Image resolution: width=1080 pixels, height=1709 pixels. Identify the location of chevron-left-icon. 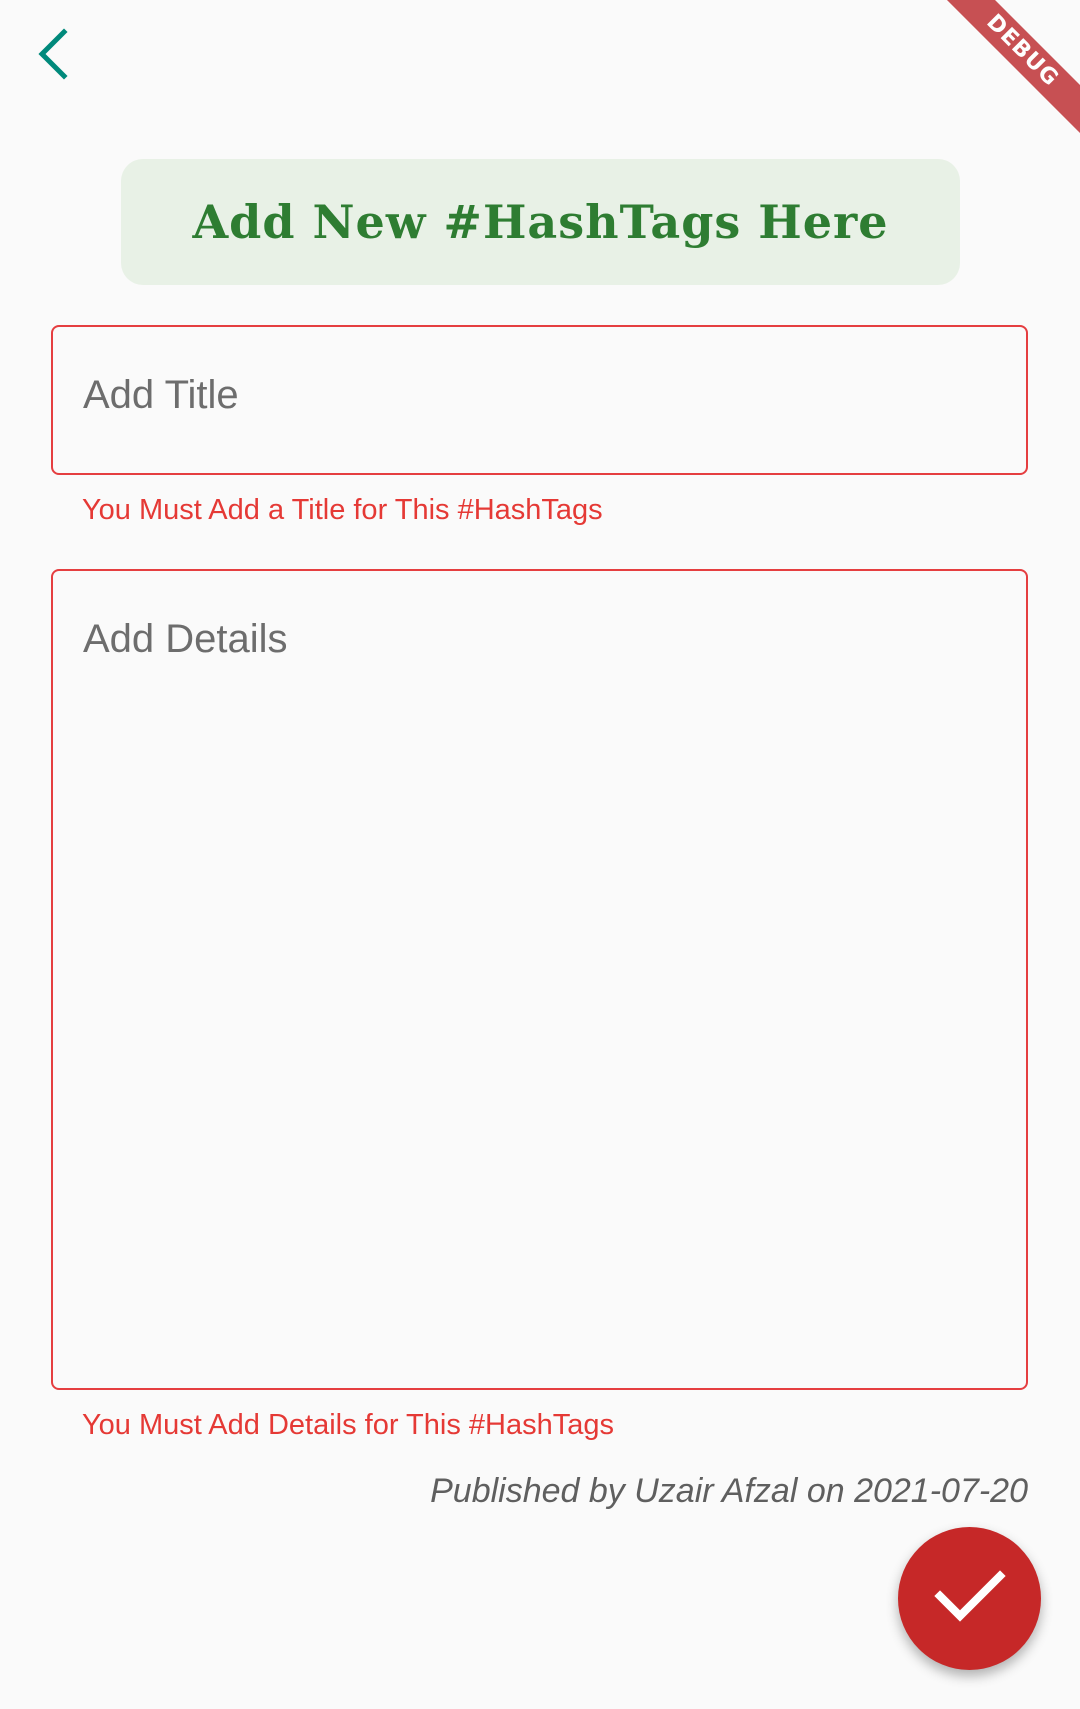
(54, 56).